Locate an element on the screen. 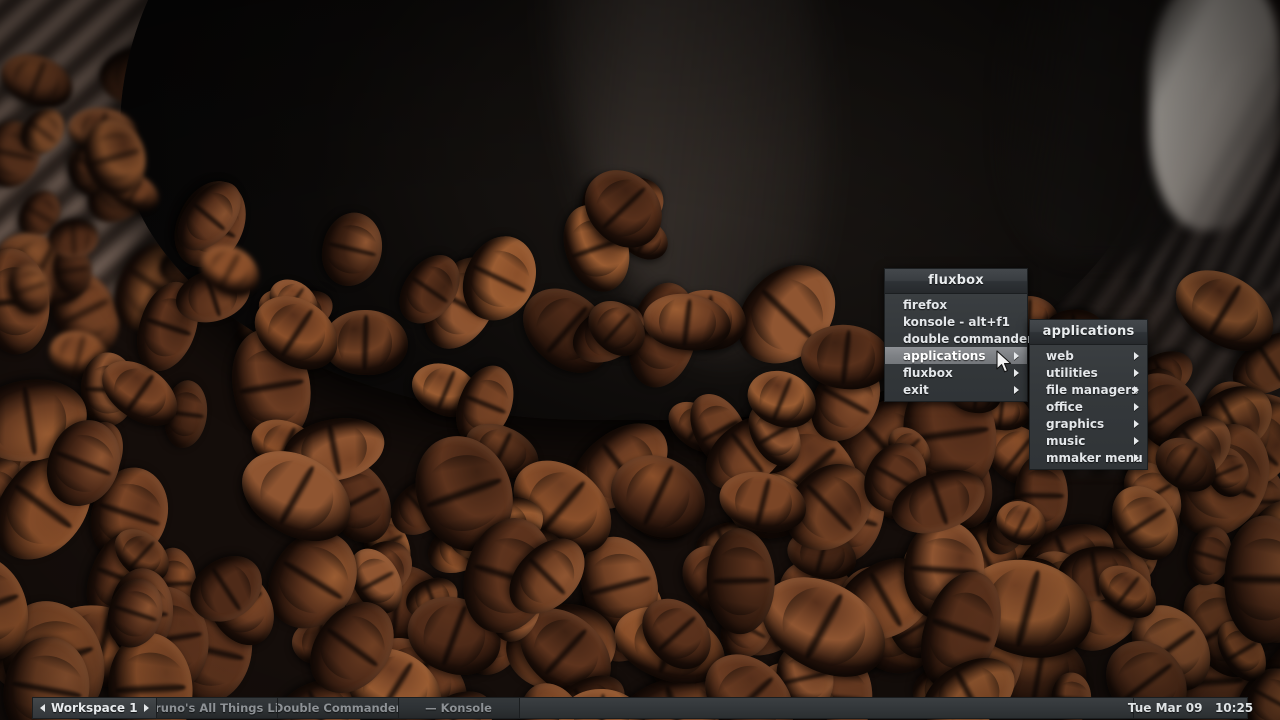  taskbar-empty-area is located at coordinates (826, 708).